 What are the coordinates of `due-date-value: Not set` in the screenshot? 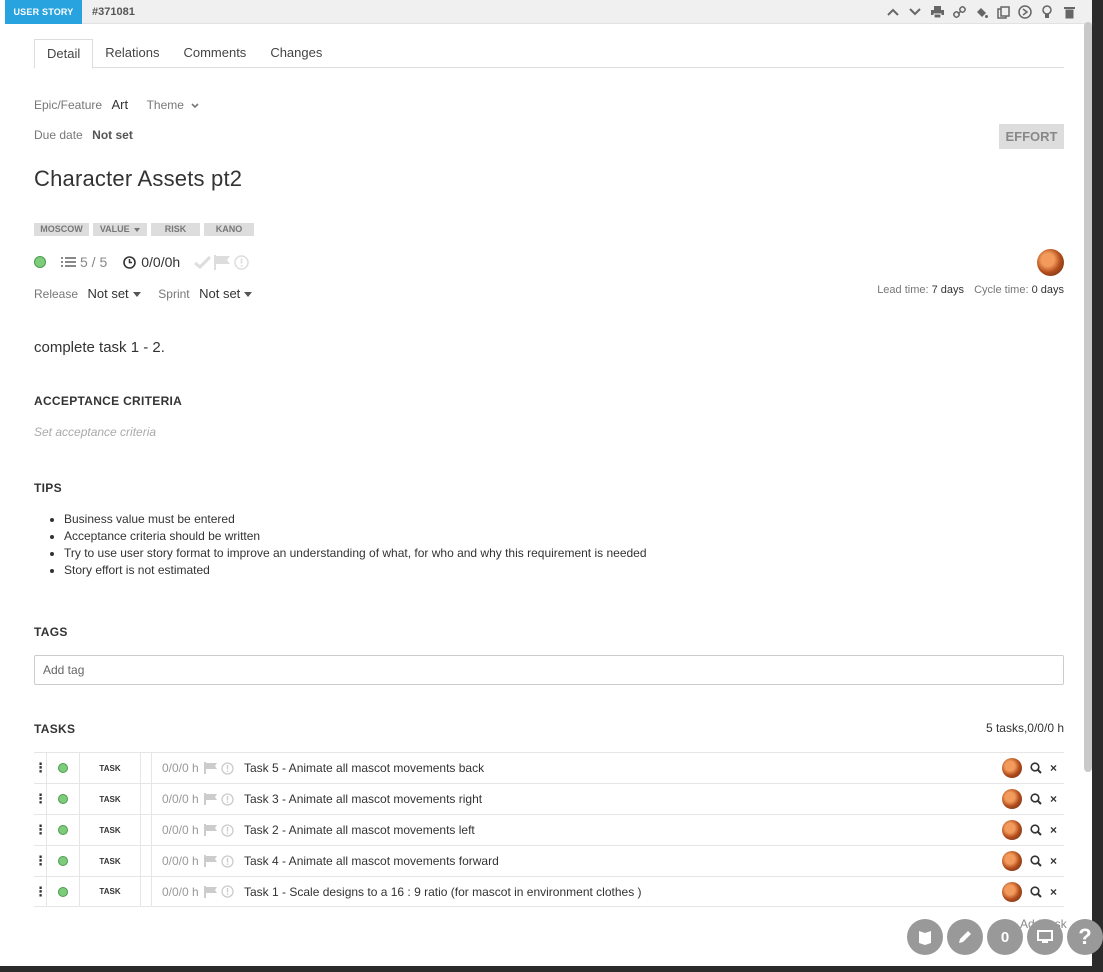 It's located at (112, 135).